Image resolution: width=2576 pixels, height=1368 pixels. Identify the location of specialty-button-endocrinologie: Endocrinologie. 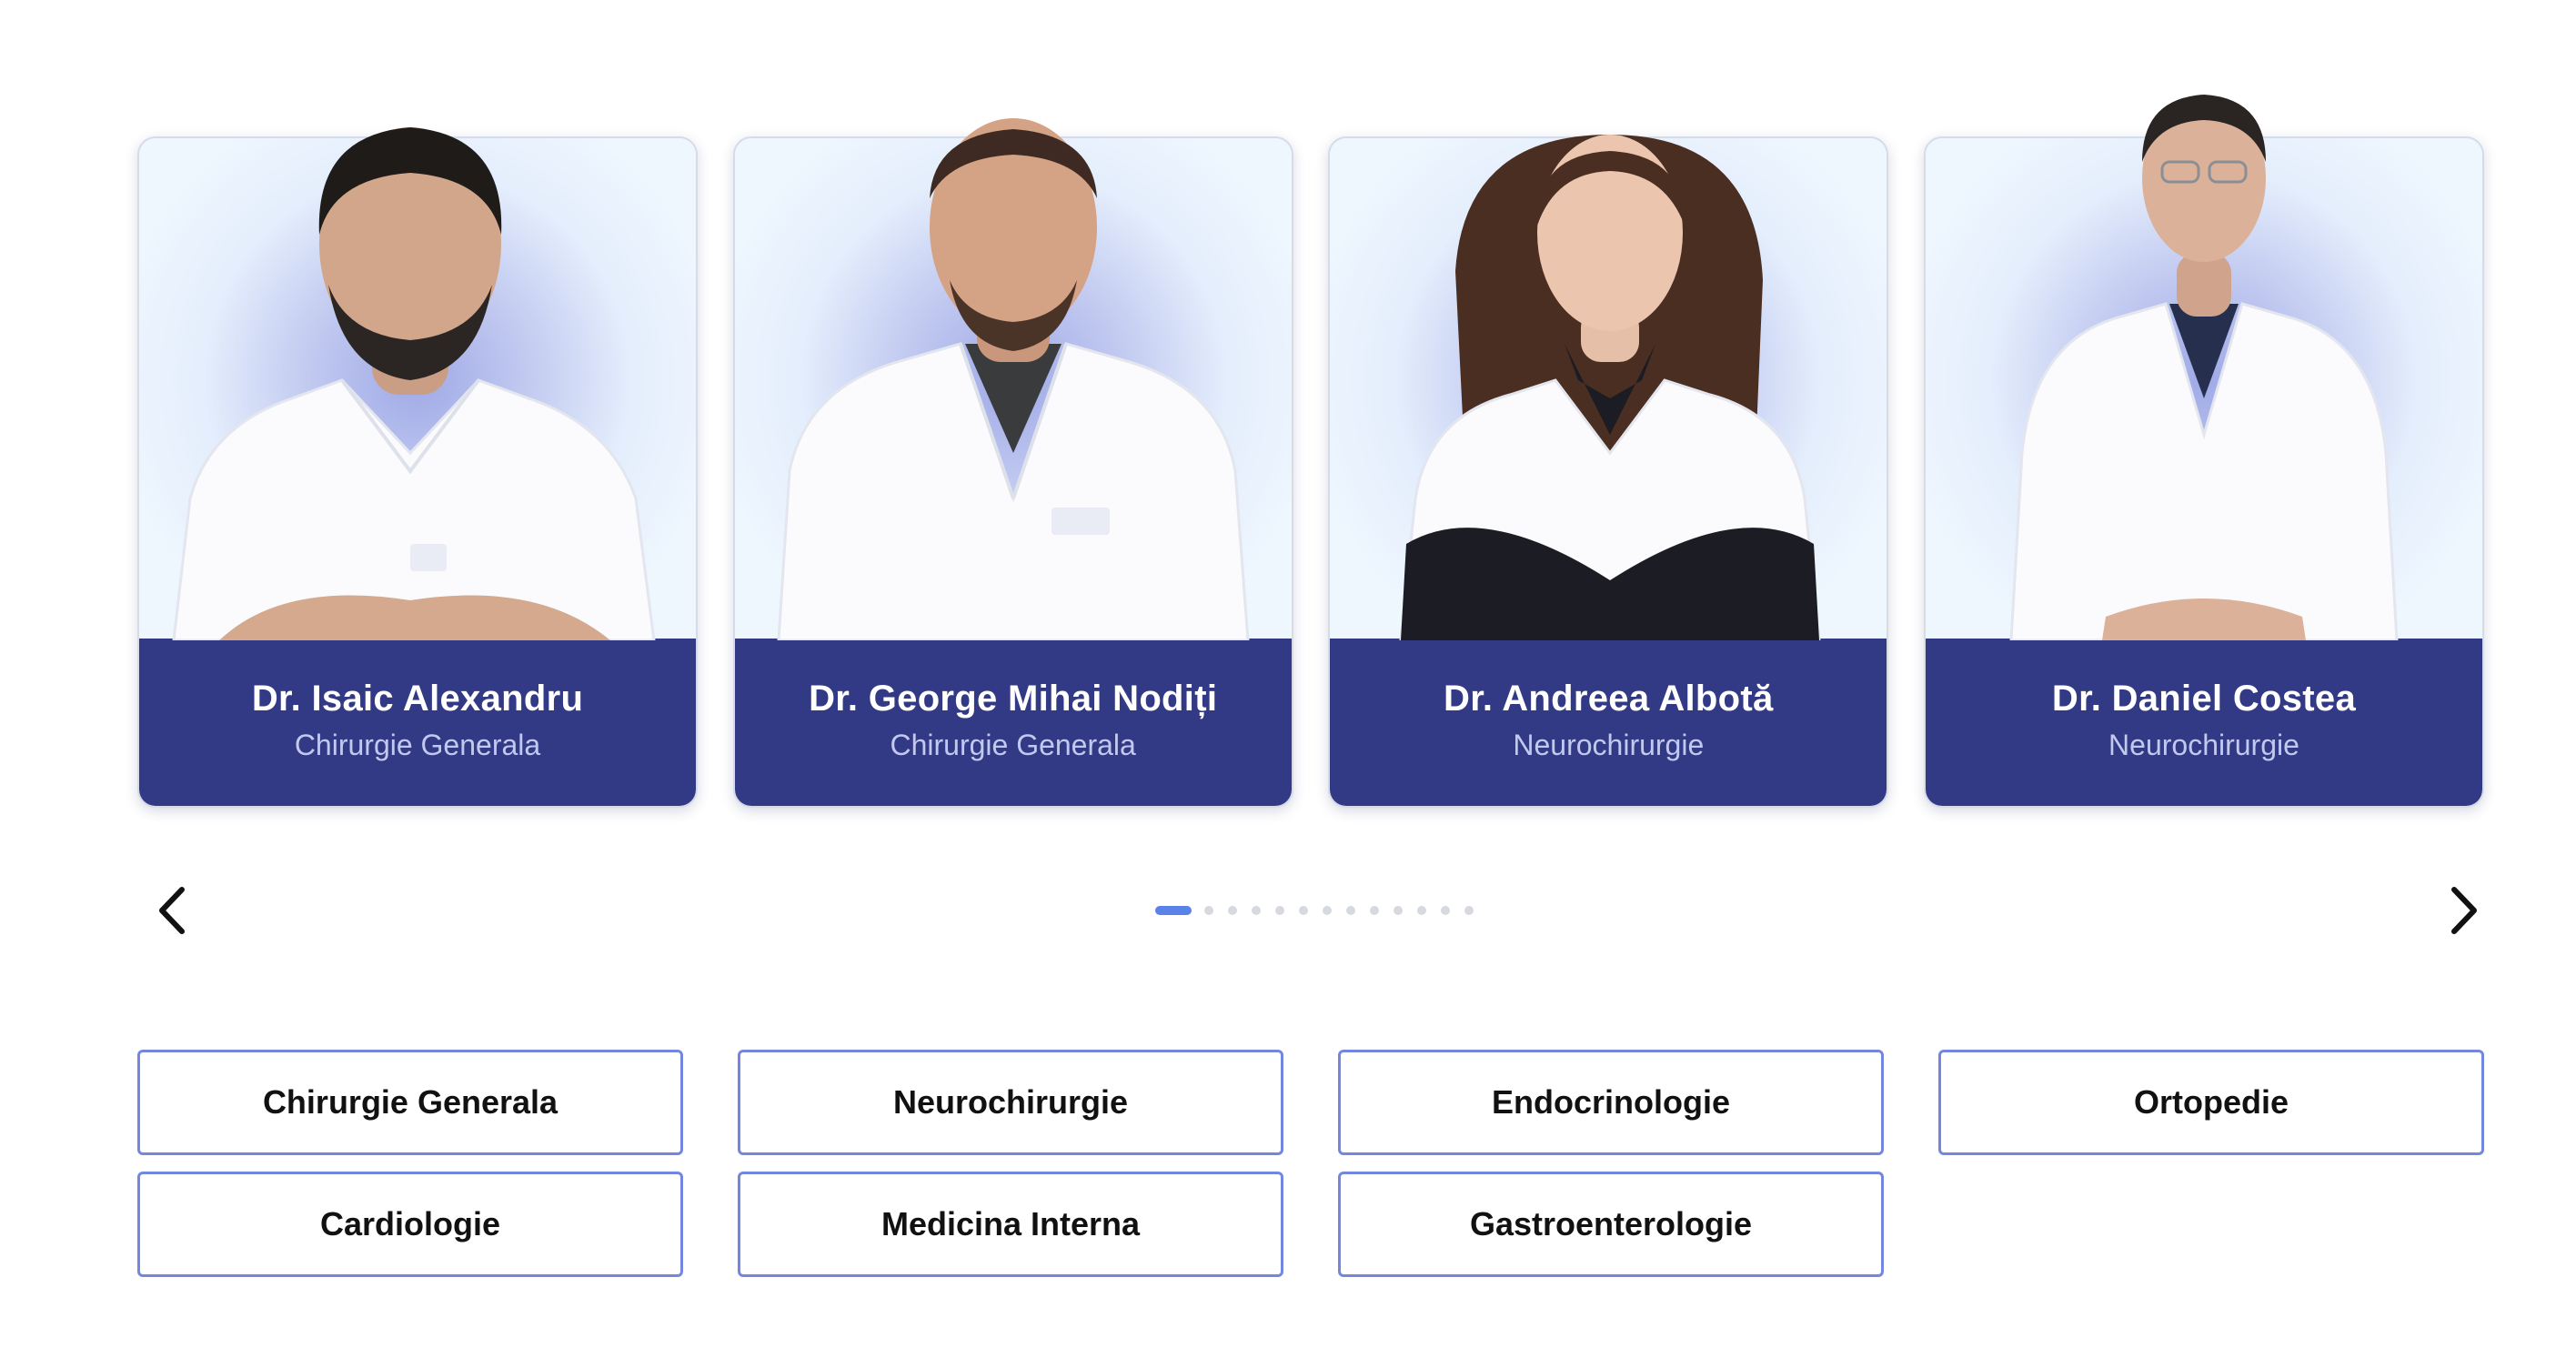
(1611, 1102).